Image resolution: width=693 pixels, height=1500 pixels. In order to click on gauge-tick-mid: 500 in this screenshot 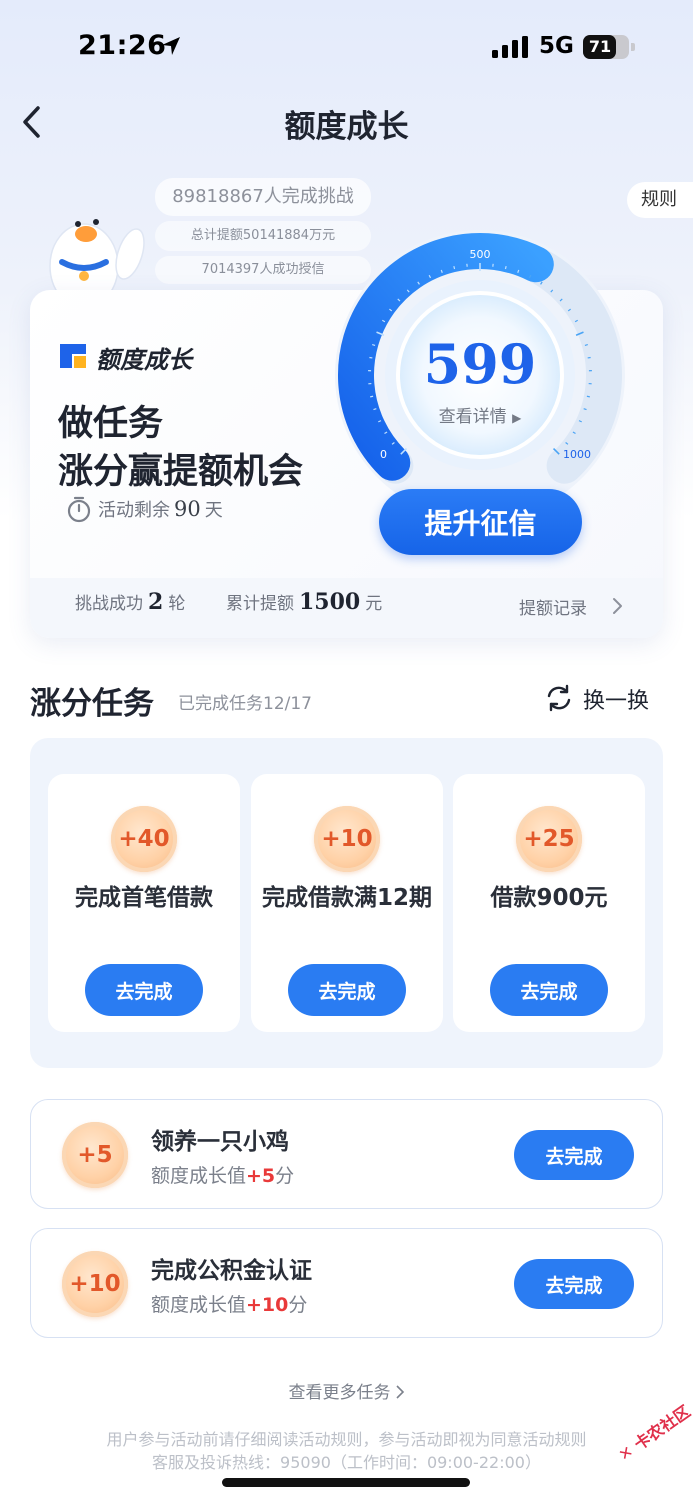, I will do `click(480, 254)`.